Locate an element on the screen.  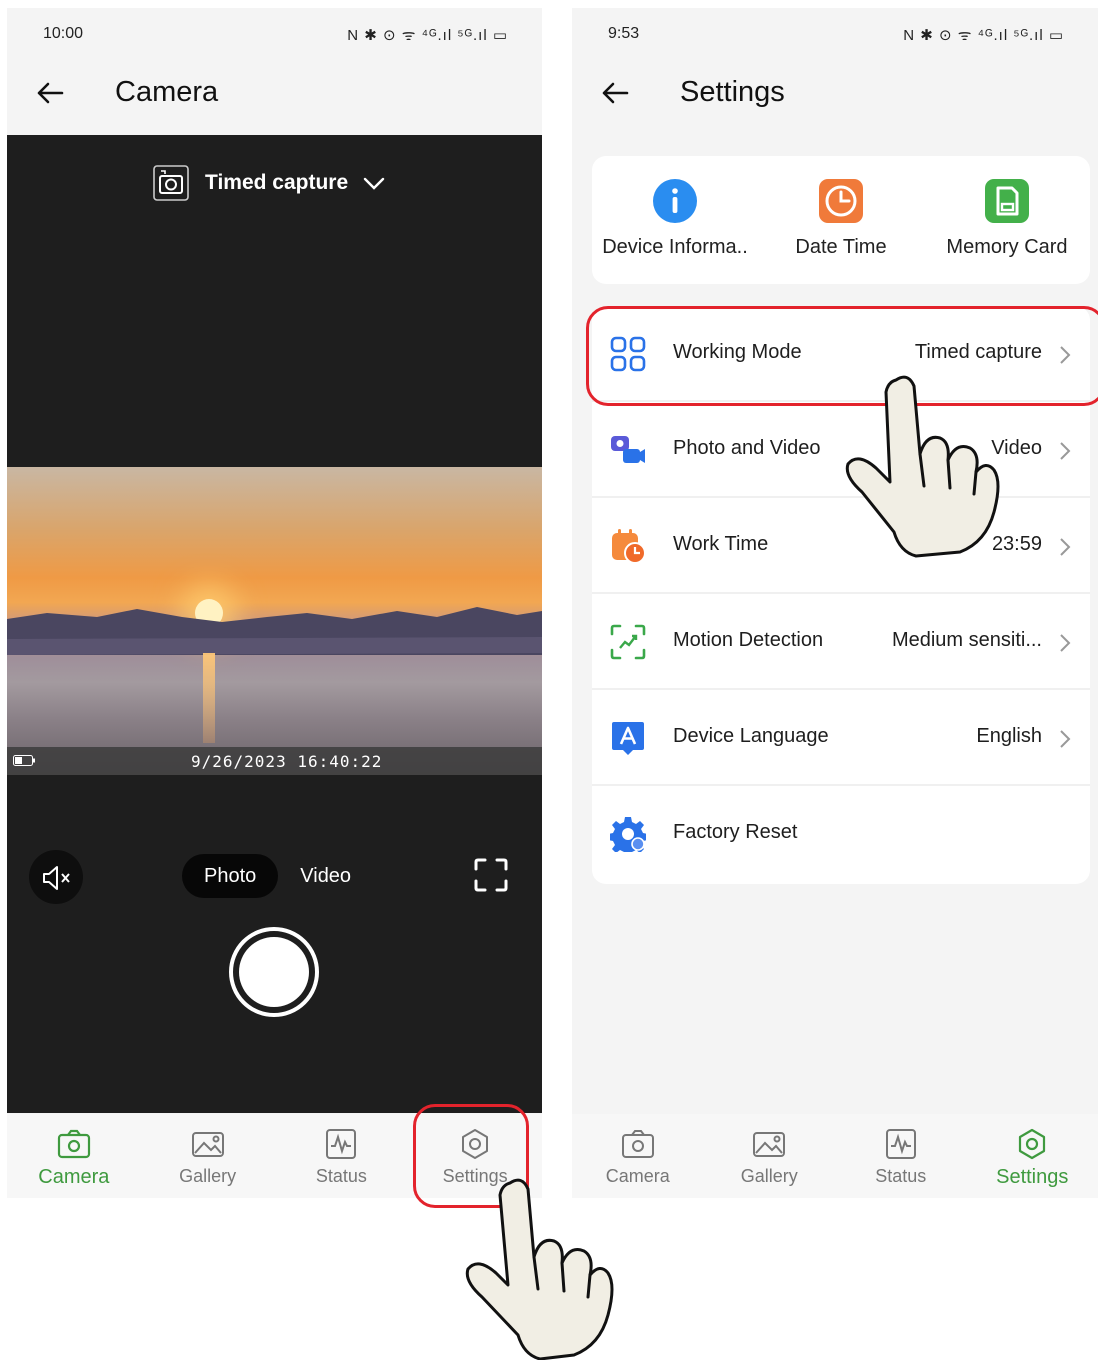
app-bar: Camera is located at coordinates (274, 96).